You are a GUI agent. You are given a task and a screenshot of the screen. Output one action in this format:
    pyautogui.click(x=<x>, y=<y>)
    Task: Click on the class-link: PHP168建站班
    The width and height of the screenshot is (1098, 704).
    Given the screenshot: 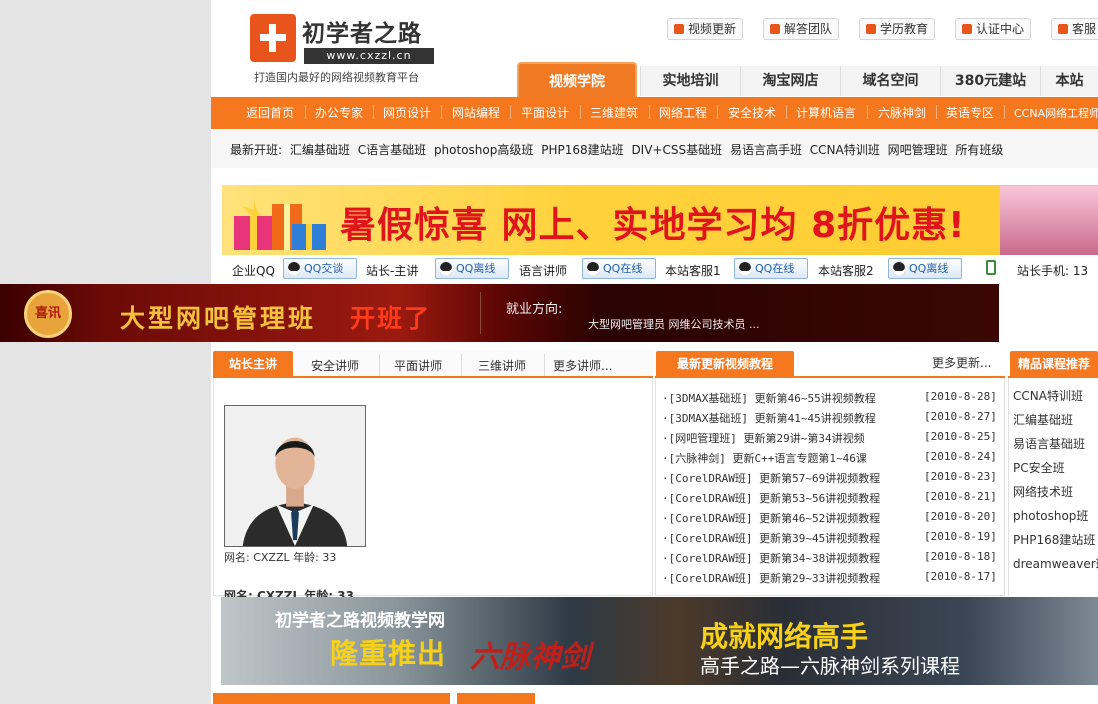 What is the action you would take?
    pyautogui.click(x=582, y=150)
    